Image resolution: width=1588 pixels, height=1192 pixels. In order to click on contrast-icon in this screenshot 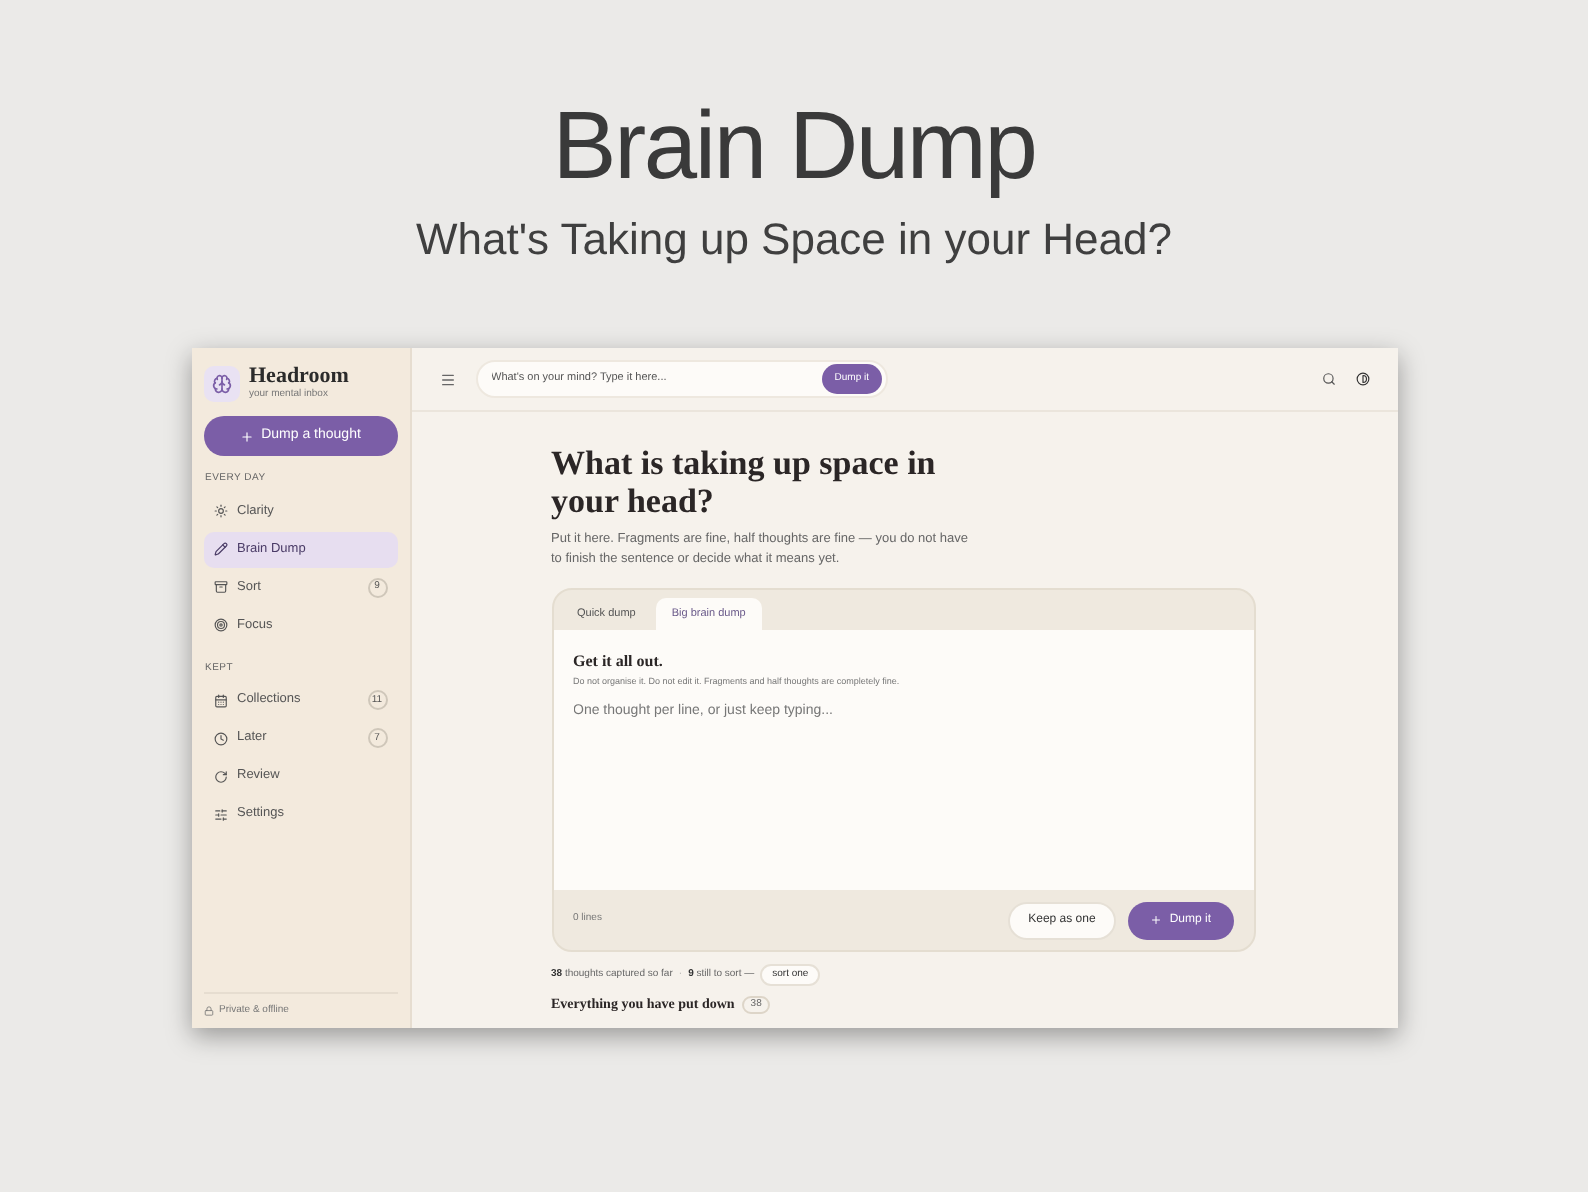, I will do `click(1362, 379)`.